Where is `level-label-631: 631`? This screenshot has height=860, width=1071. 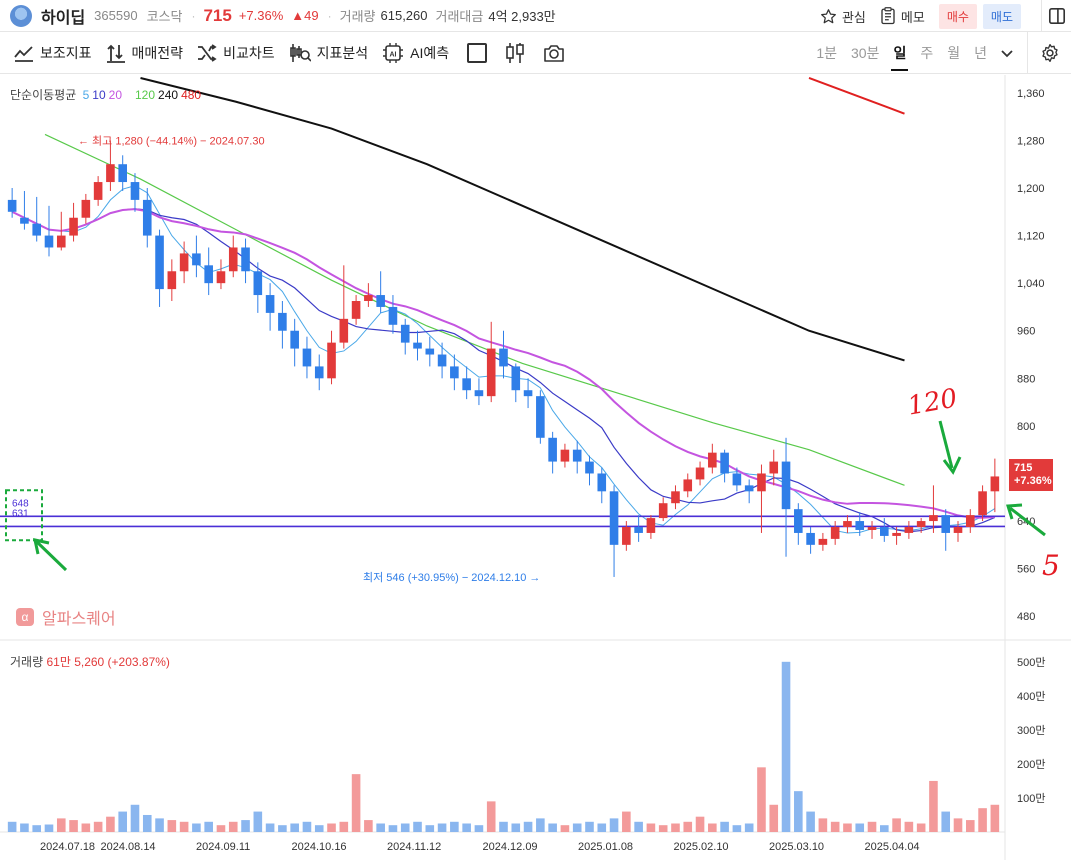 level-label-631: 631 is located at coordinates (20, 513).